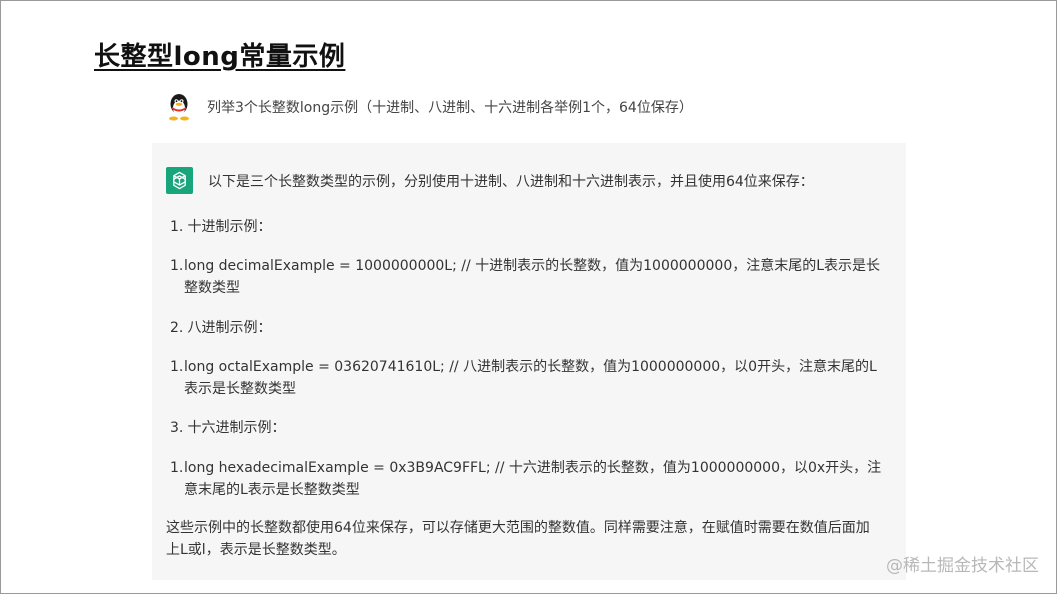  Describe the element at coordinates (236, 428) in the screenshot. I see `section-heading: 十六进制示例：` at that location.